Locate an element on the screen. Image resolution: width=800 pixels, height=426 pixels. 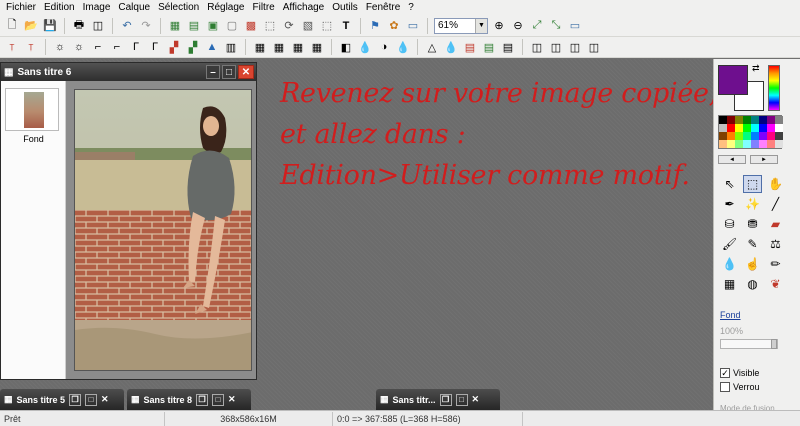
minimized-window-3: ▦ Sans titr... ❐ □ ✕ is located at coordinates (438, 399).